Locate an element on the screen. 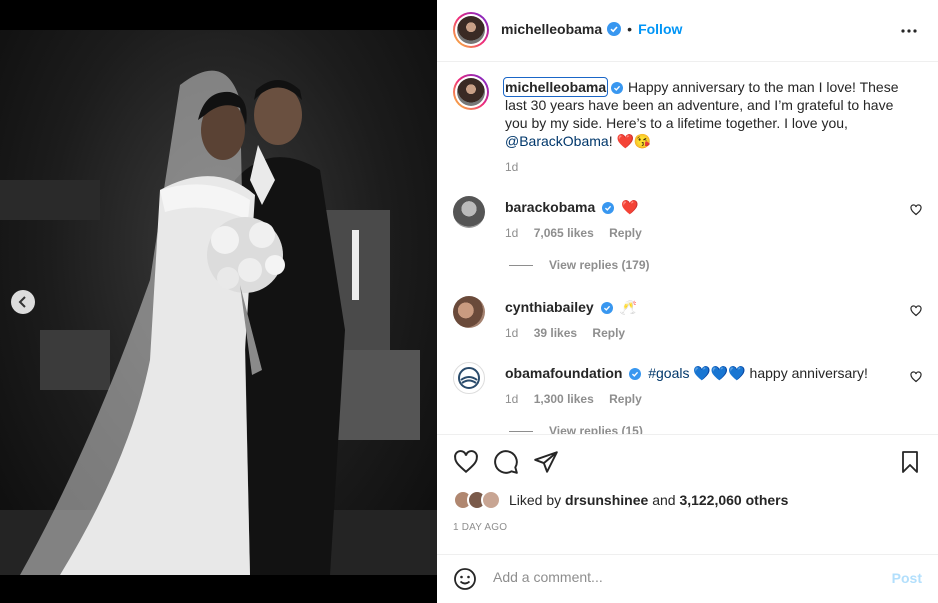 This screenshot has width=938, height=603. view-replies-label: View replies (179) is located at coordinates (599, 265).